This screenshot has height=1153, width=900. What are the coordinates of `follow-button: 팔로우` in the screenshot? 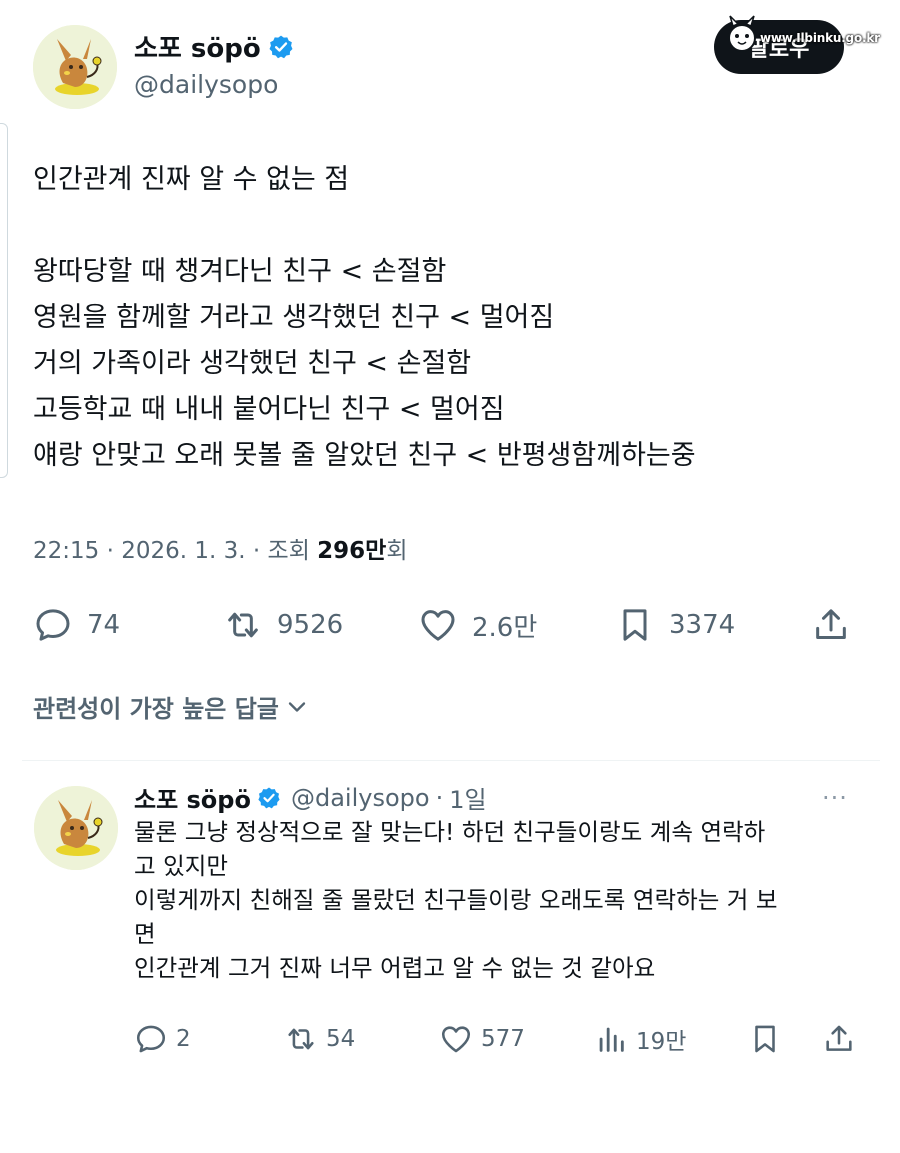 It's located at (779, 47).